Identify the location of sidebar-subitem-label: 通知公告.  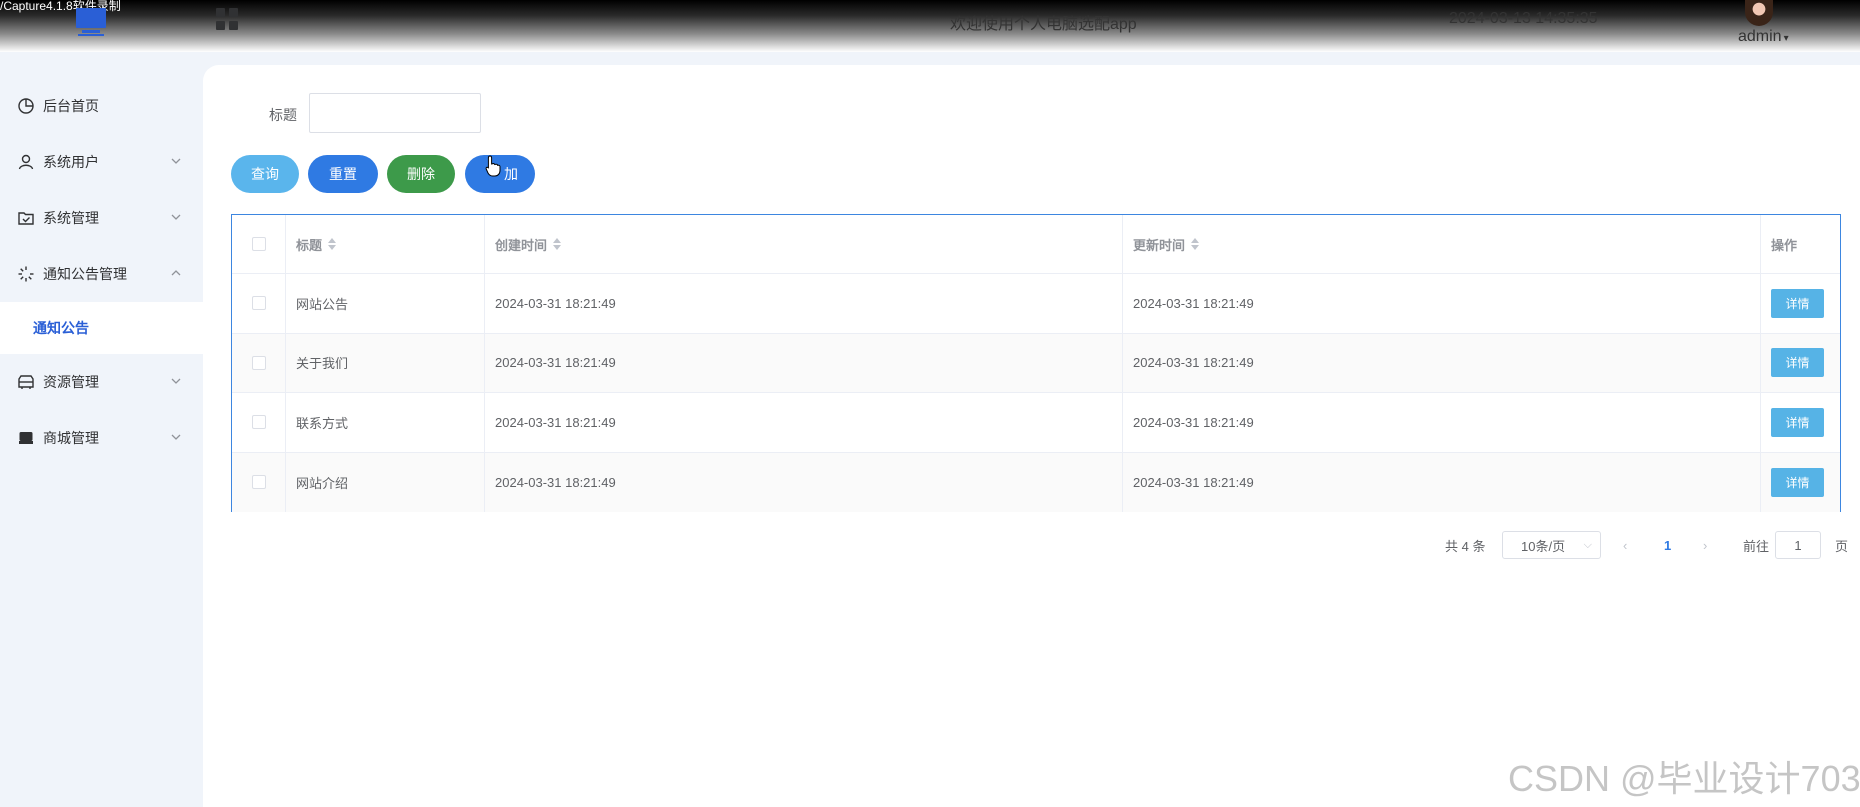
(61, 328).